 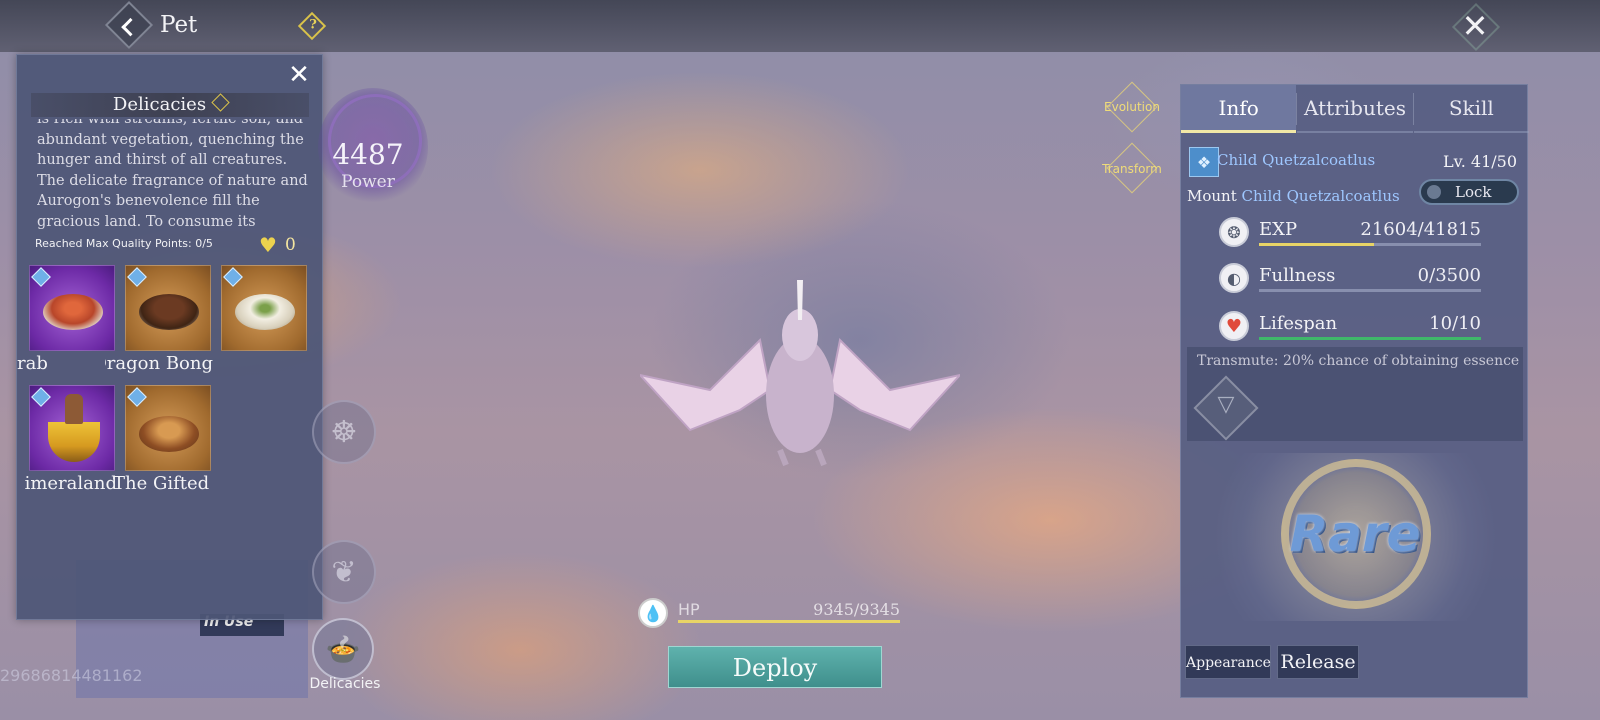 I want to click on appearance-button: Appearance, so click(x=1228, y=662).